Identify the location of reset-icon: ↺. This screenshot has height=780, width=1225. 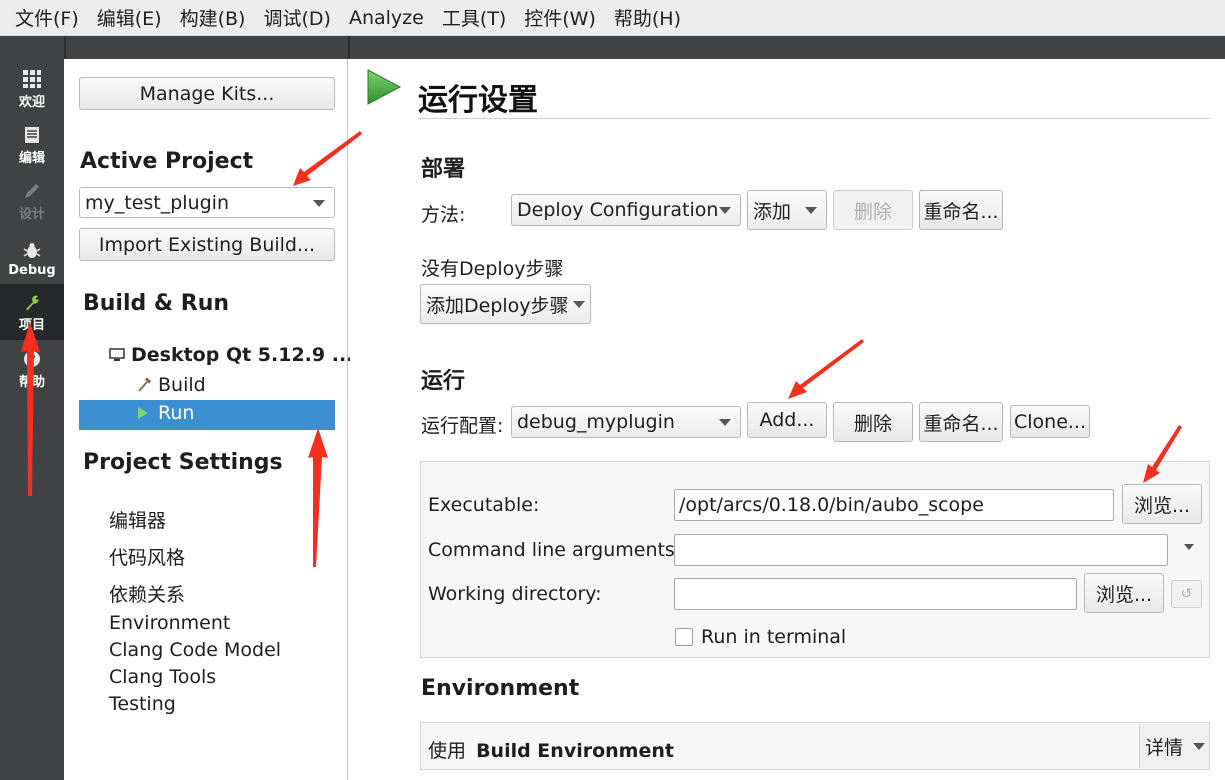
(1186, 594).